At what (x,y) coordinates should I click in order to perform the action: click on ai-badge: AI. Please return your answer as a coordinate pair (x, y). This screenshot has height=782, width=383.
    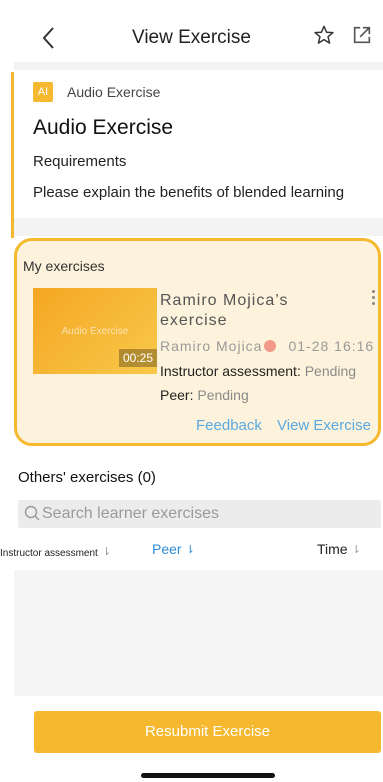
    Looking at the image, I should click on (43, 92).